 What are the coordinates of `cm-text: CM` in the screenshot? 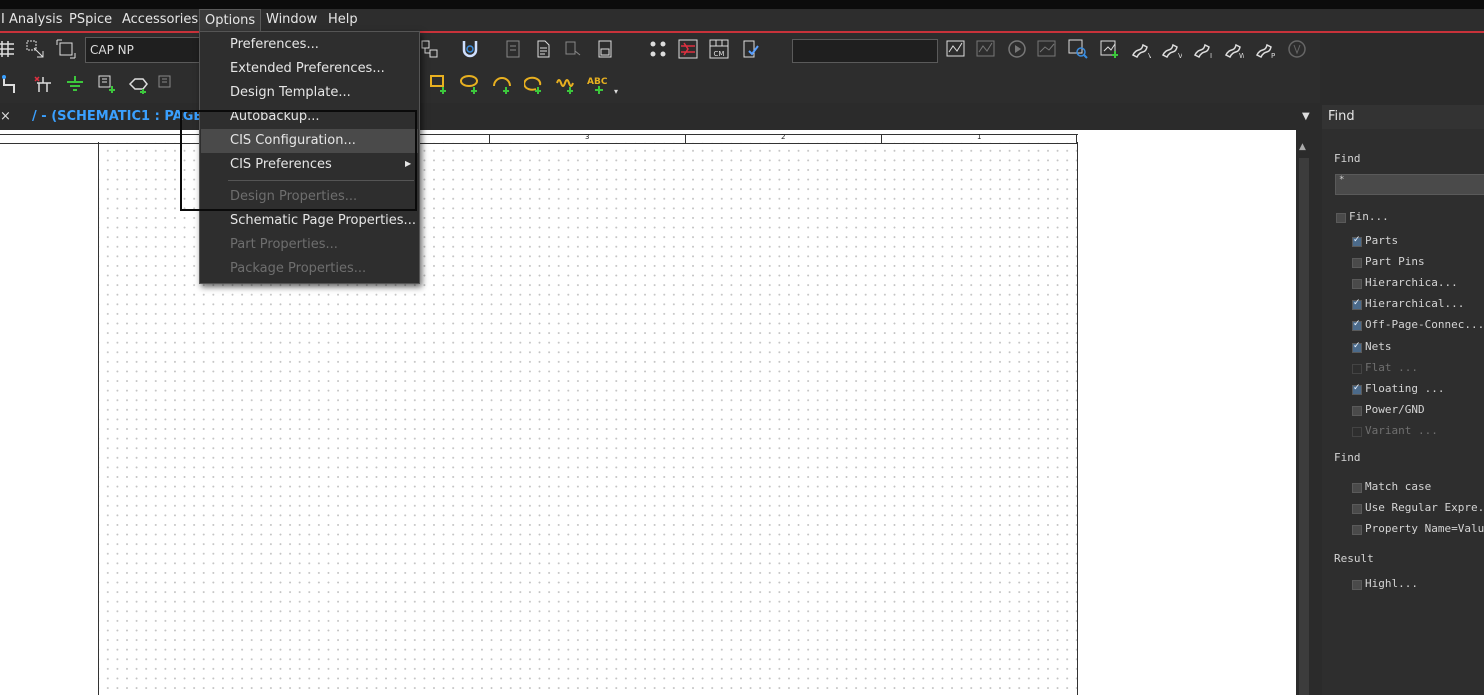 It's located at (719, 54).